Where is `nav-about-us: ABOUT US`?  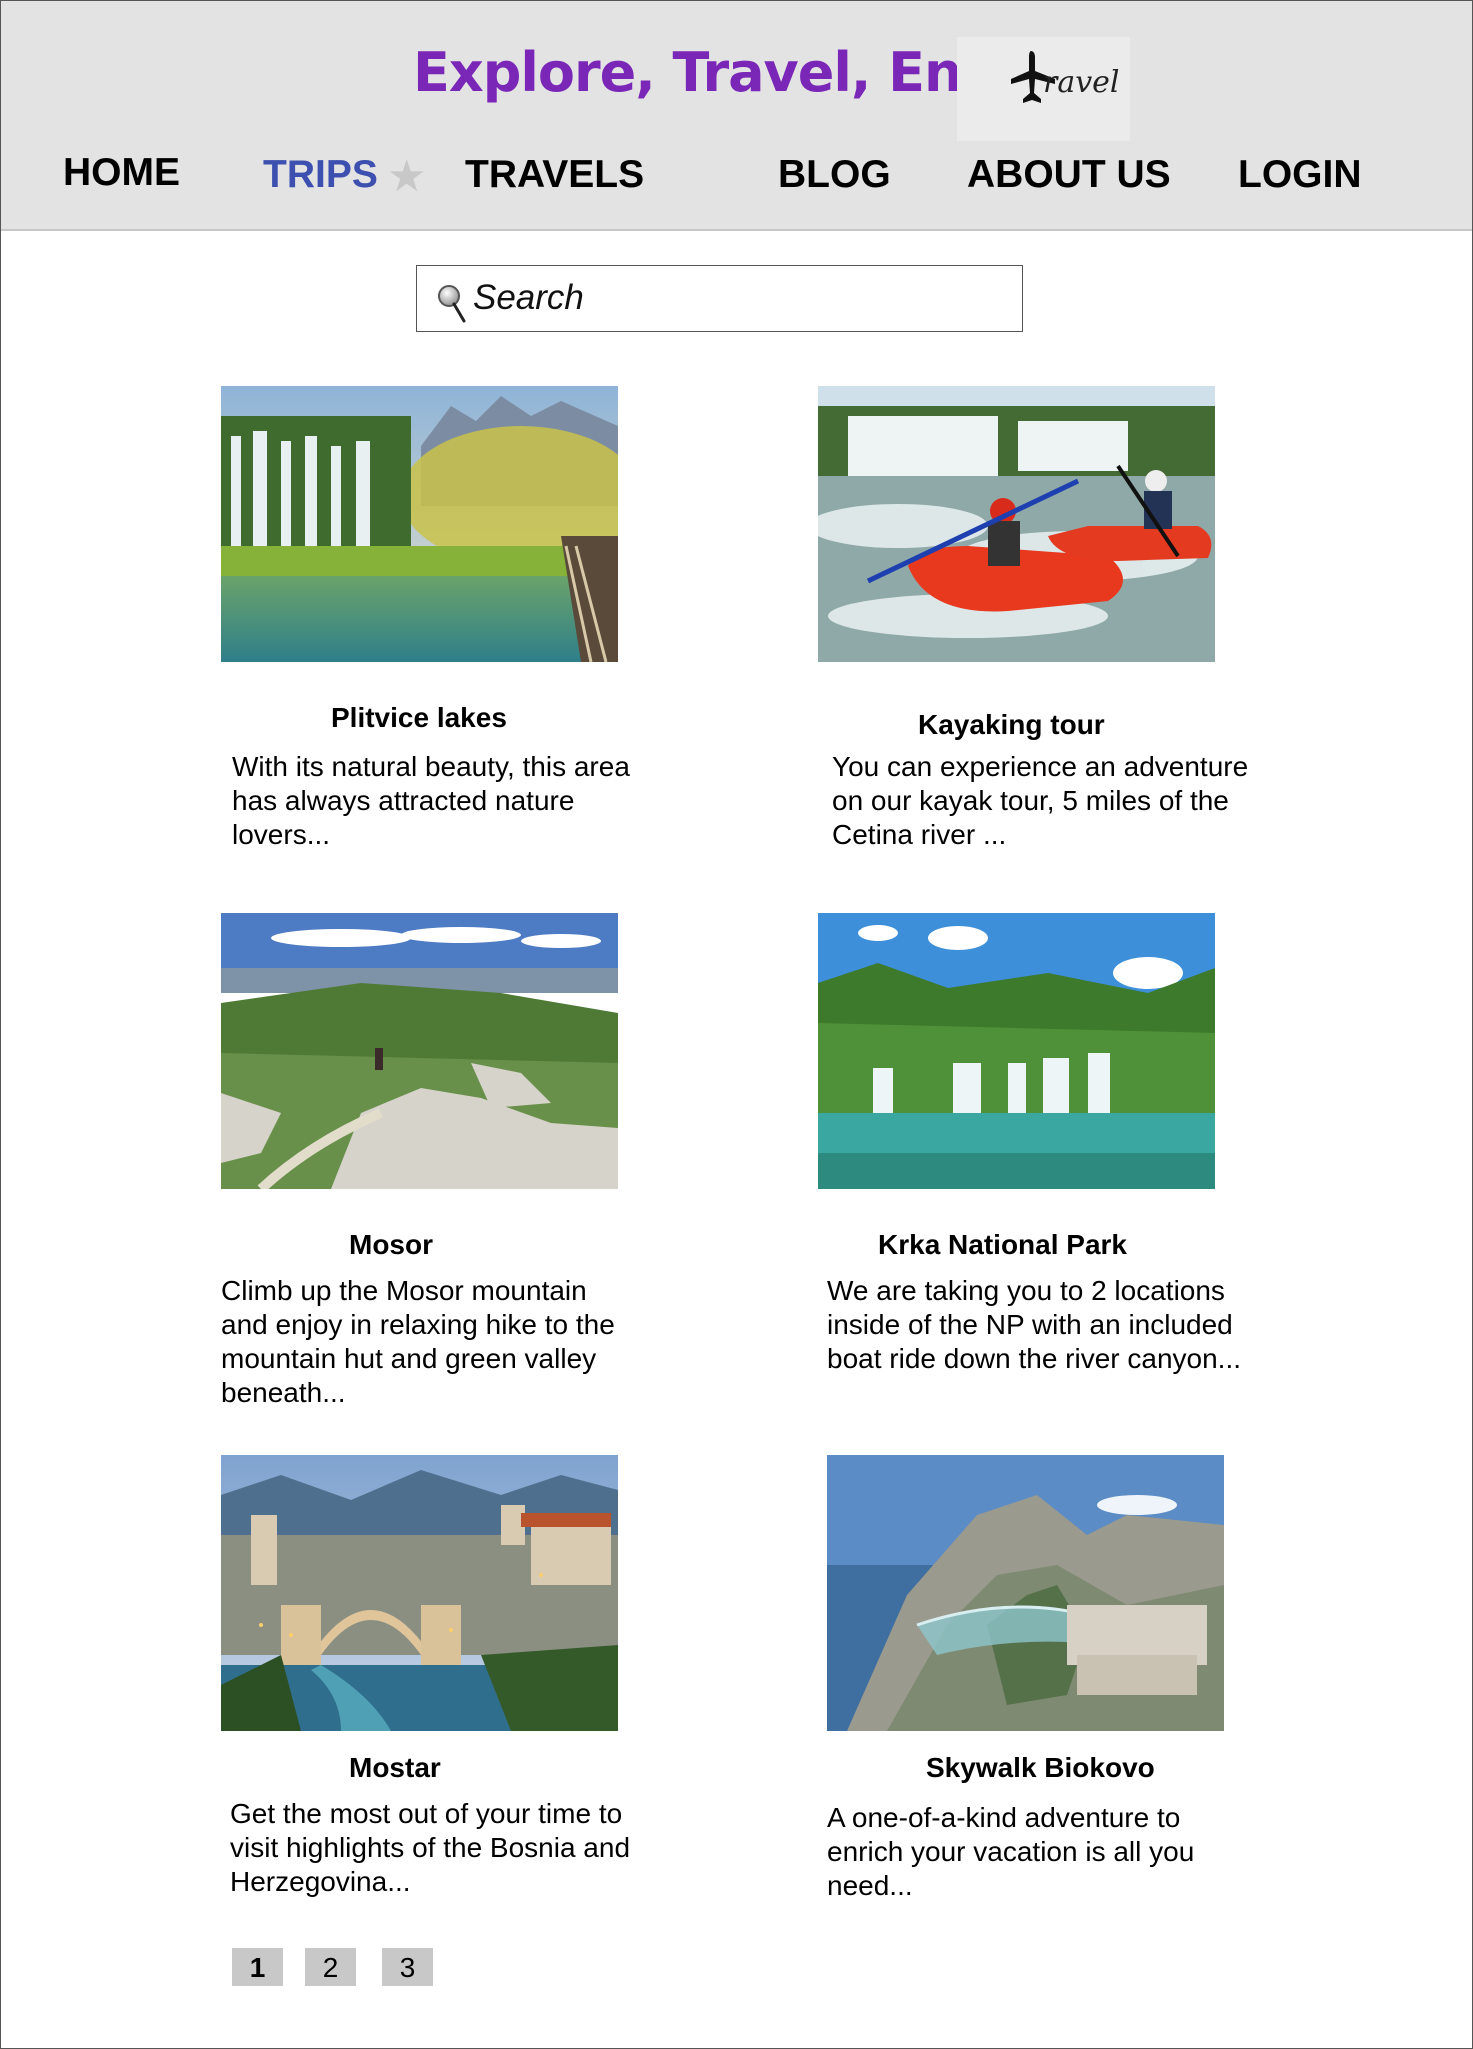 nav-about-us: ABOUT US is located at coordinates (1069, 175).